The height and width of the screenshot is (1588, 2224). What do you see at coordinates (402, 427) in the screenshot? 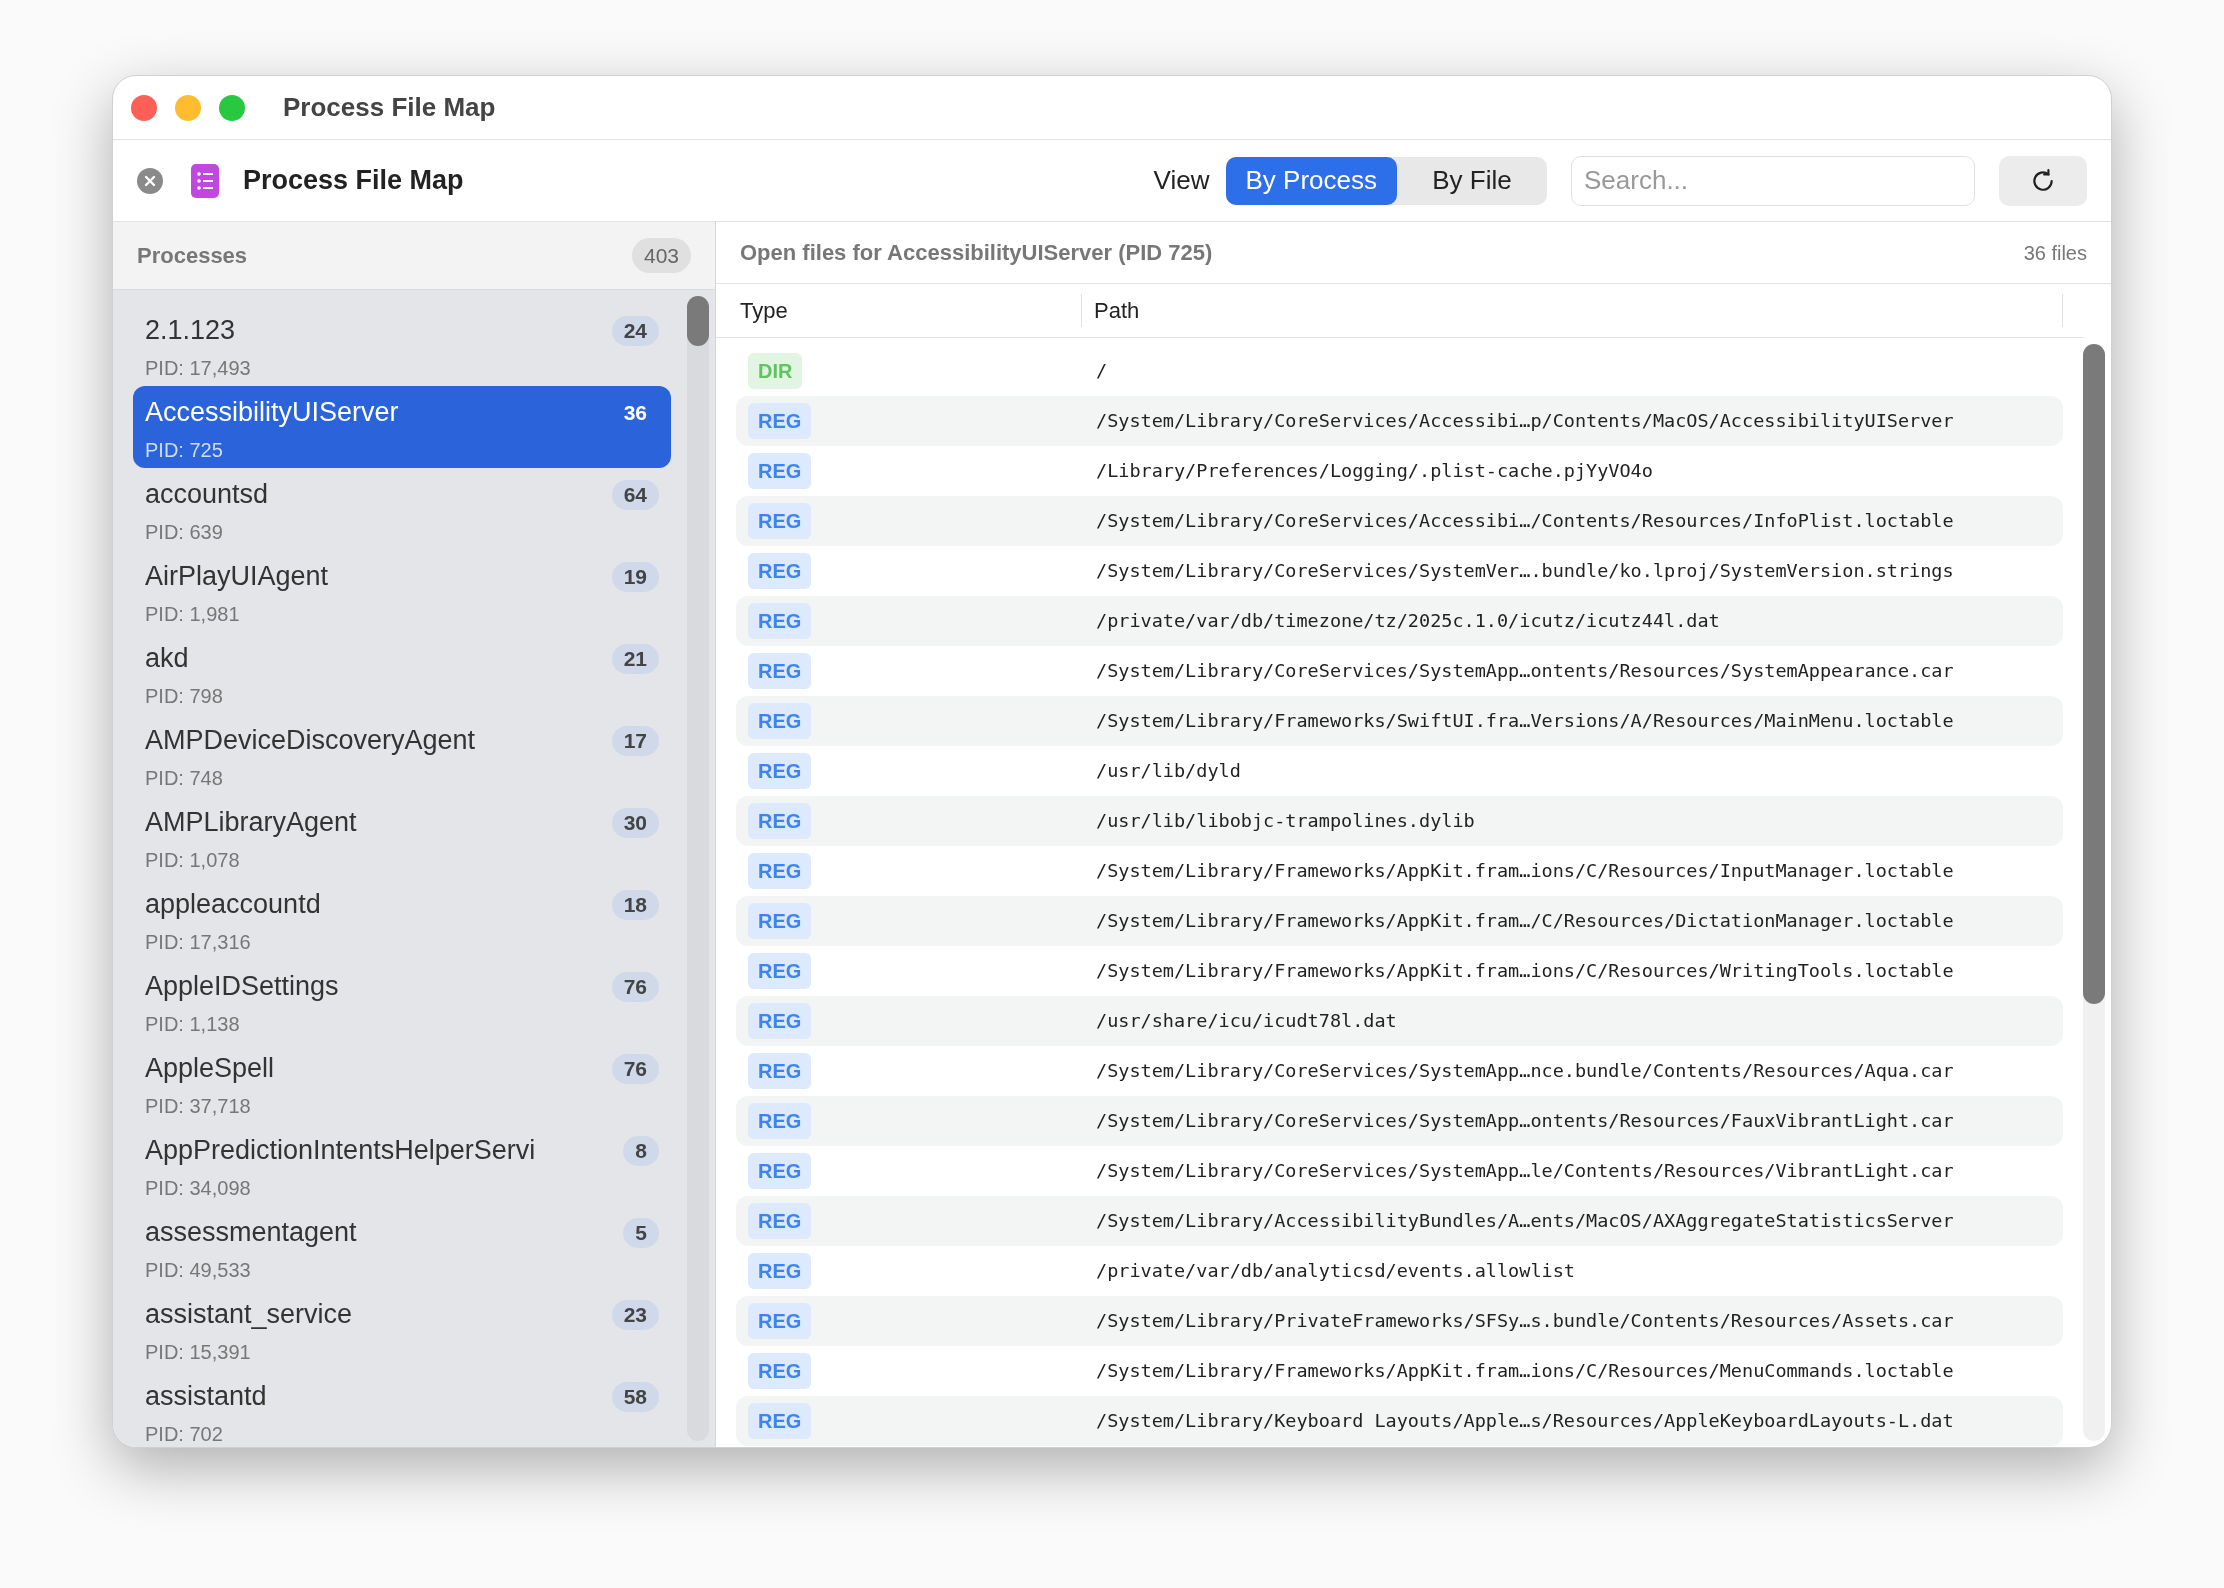
I see `process-item: AccessibilityUIServer PID: 725 36` at bounding box center [402, 427].